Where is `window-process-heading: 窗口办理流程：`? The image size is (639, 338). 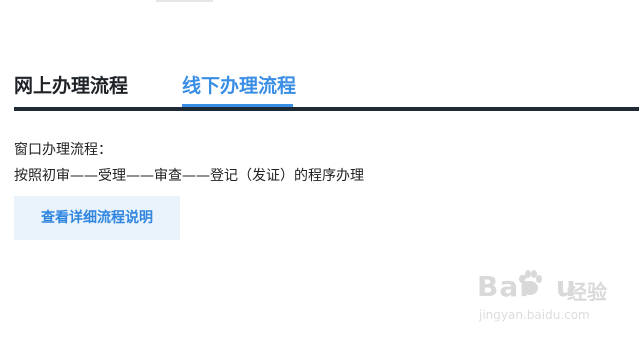
window-process-heading: 窗口办理流程： is located at coordinates (63, 150).